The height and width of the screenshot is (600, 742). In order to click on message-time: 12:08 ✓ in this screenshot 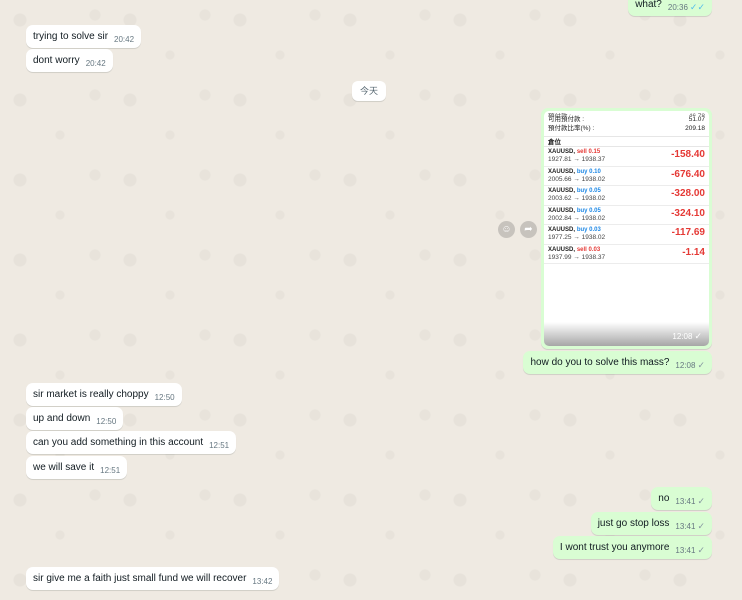, I will do `click(690, 365)`.